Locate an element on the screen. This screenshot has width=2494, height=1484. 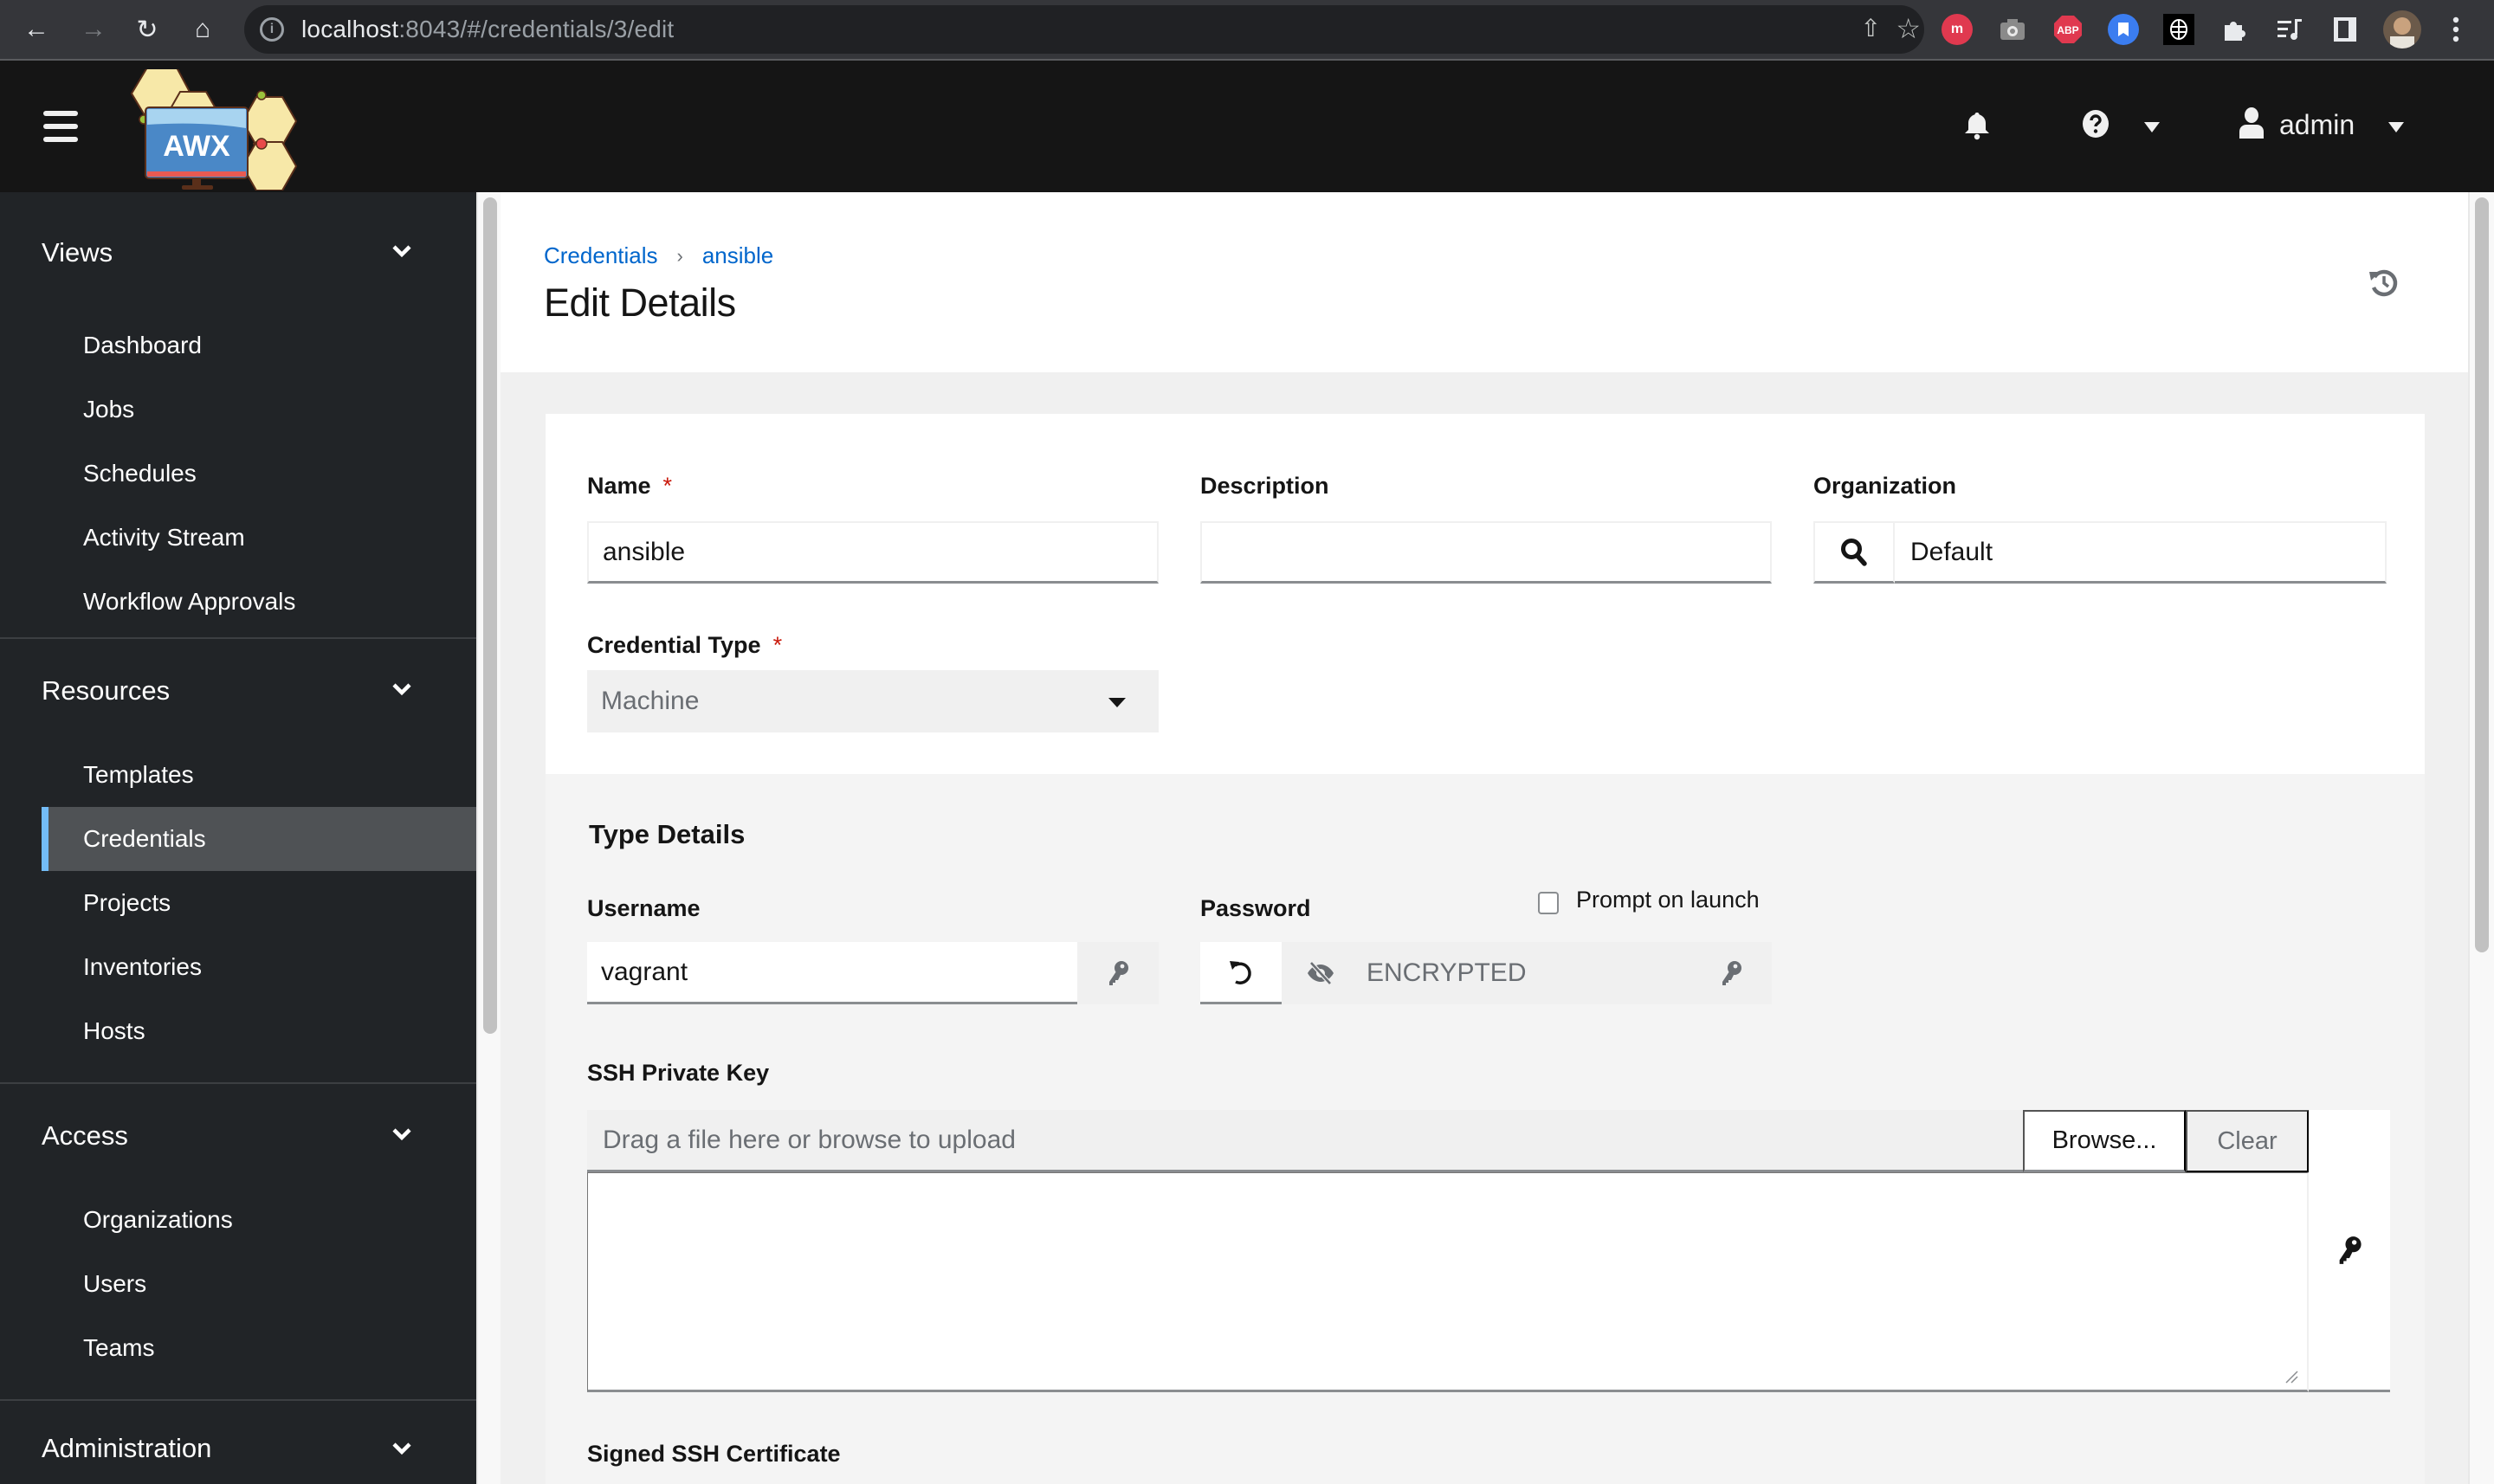
breadcrumb-ansible-link: ansible is located at coordinates (737, 255).